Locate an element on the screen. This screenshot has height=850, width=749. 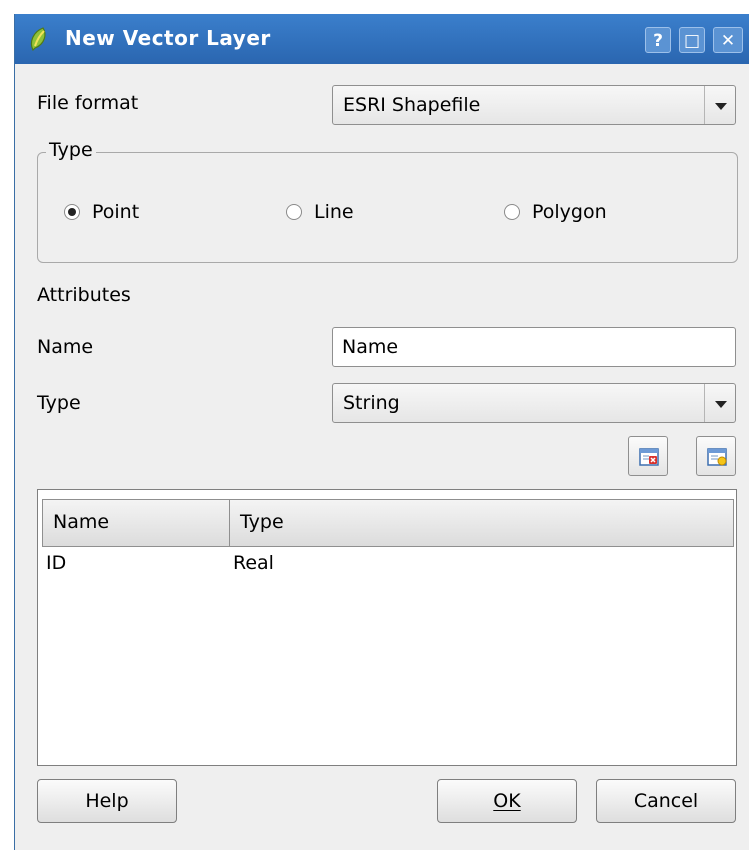
cancel-button: Cancel is located at coordinates (666, 801).